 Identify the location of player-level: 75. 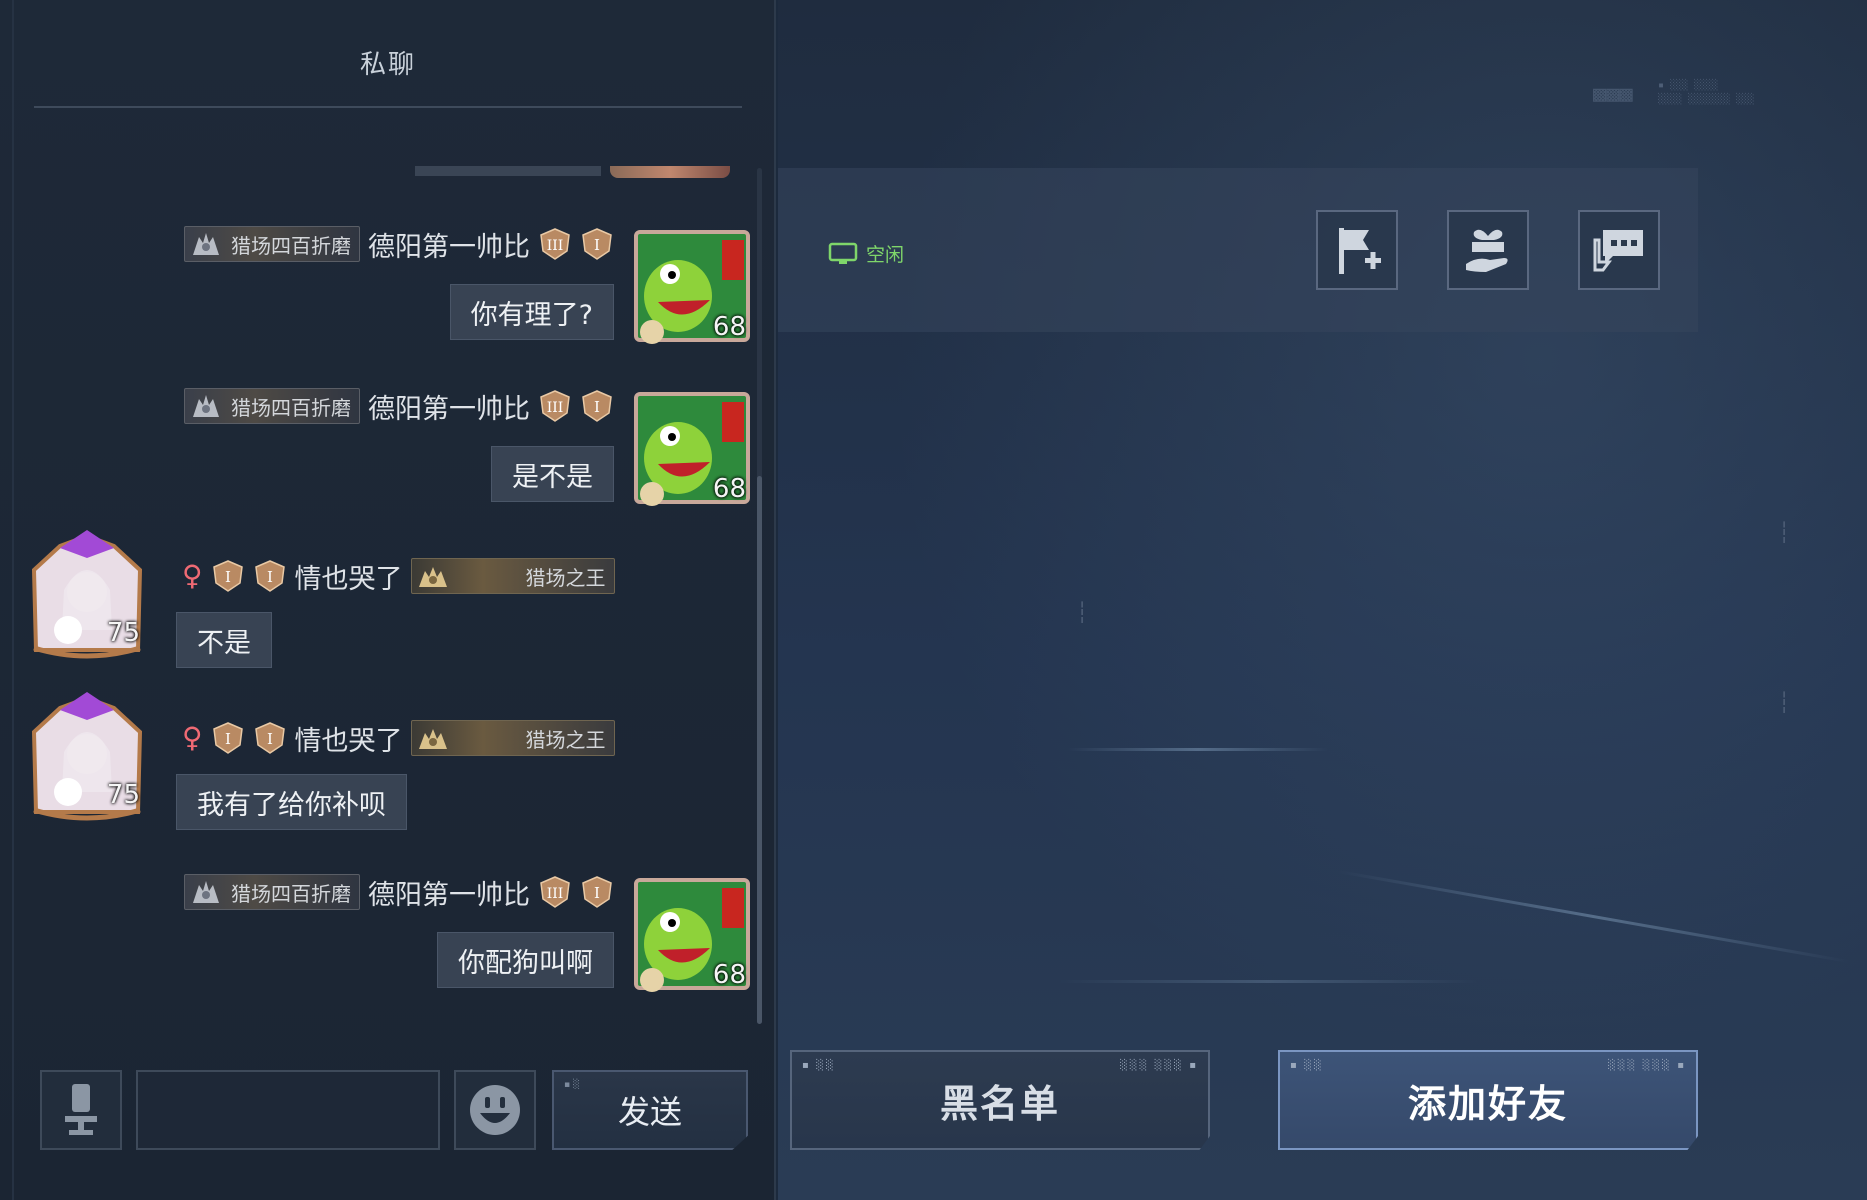
(123, 795).